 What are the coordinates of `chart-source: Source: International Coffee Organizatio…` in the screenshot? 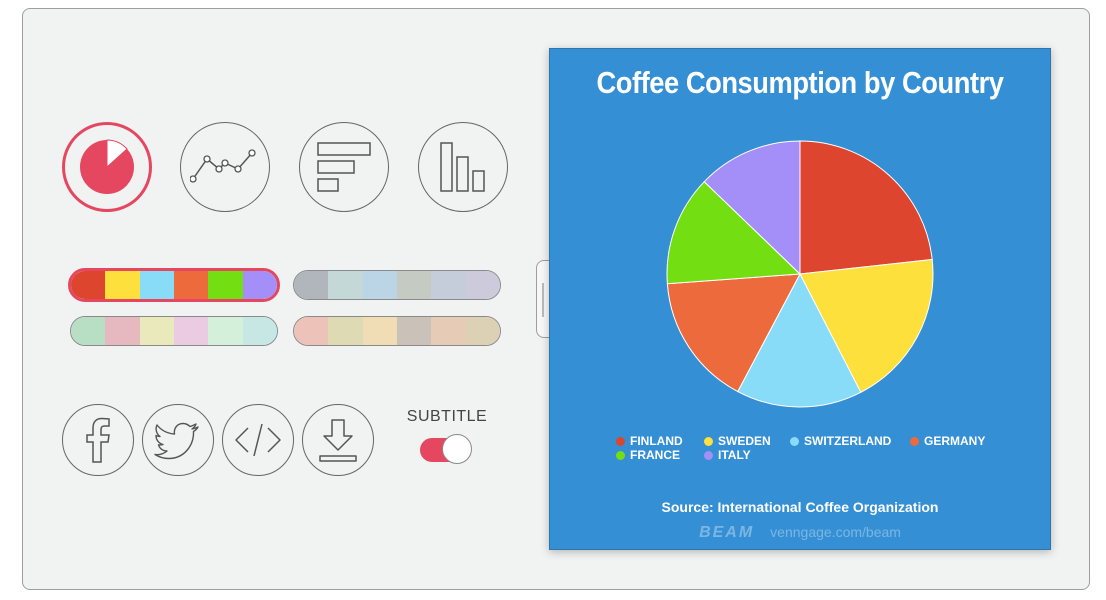 It's located at (800, 507).